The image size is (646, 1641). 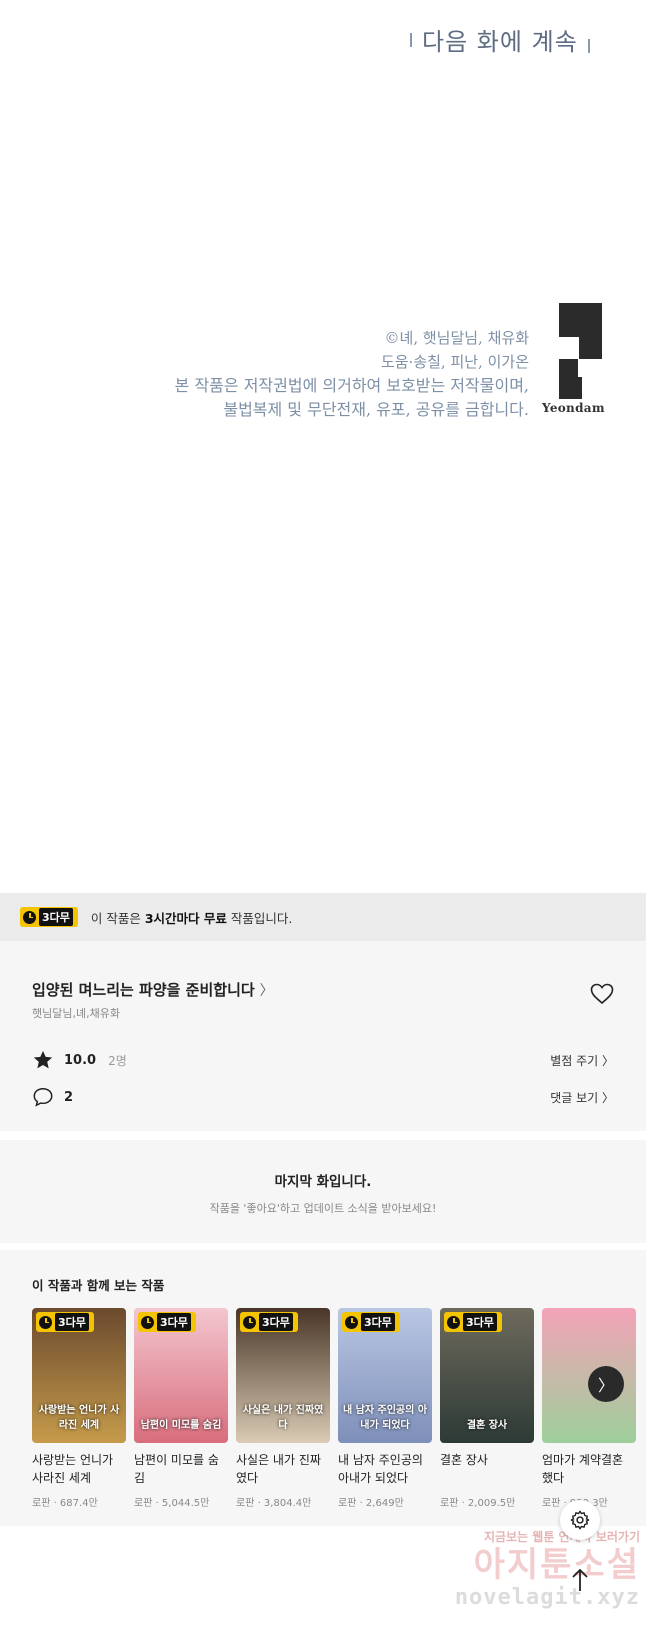 I want to click on work-title-link: 입양된 며느리는 파양을 준비합니다 〉, so click(x=153, y=989).